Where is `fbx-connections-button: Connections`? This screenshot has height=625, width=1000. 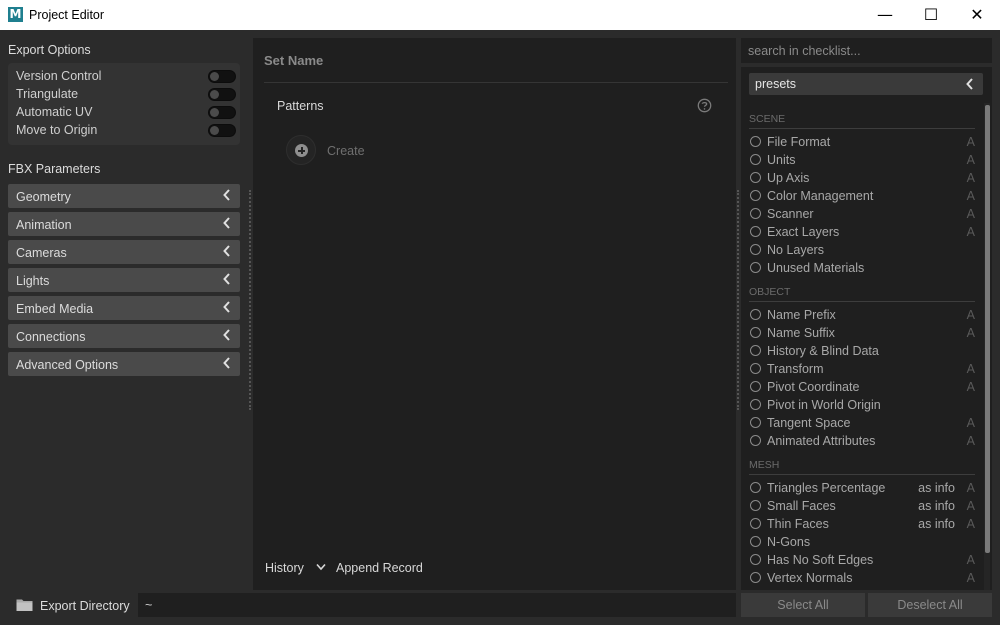
fbx-connections-button: Connections is located at coordinates (124, 336).